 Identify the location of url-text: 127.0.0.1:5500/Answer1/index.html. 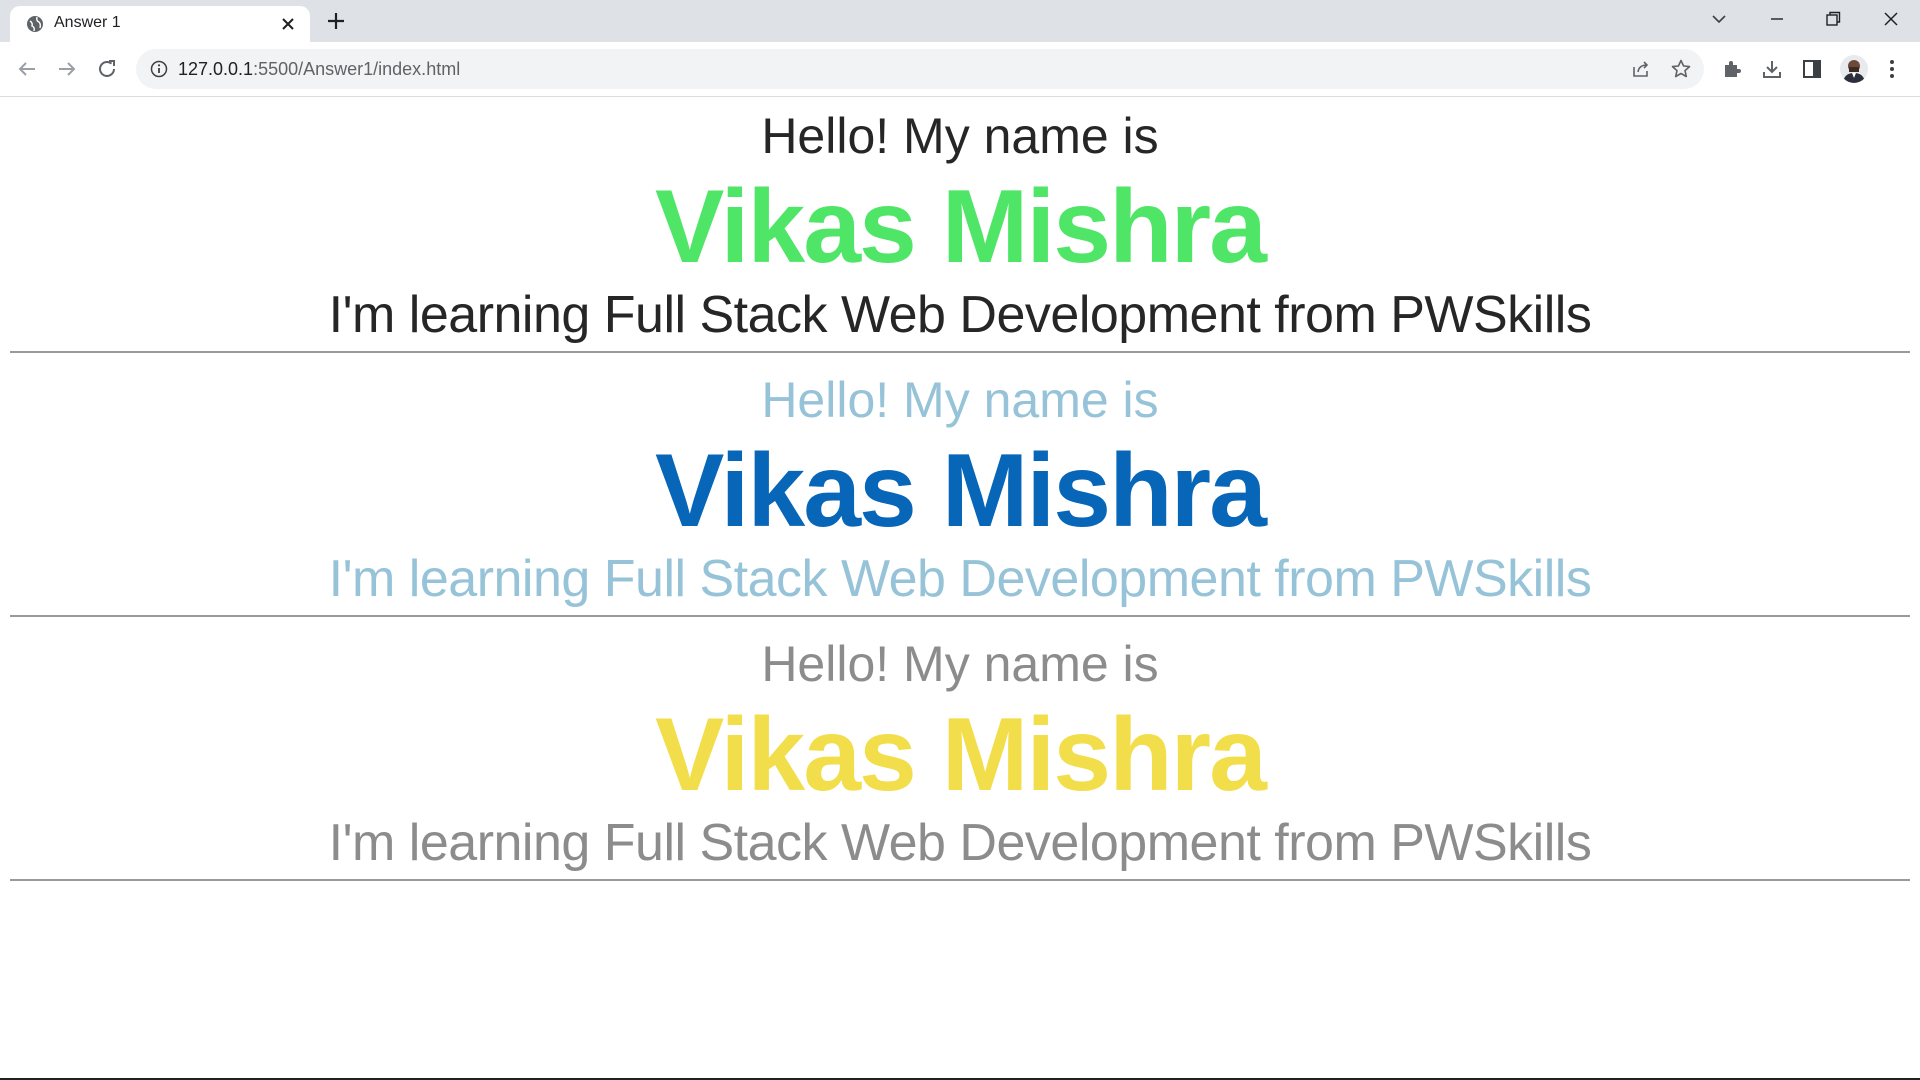
(319, 69).